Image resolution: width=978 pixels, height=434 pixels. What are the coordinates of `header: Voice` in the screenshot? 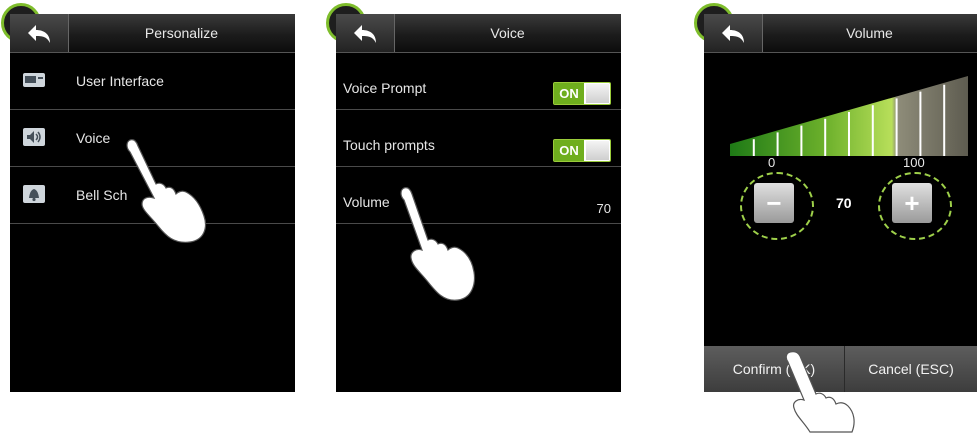 It's located at (478, 33).